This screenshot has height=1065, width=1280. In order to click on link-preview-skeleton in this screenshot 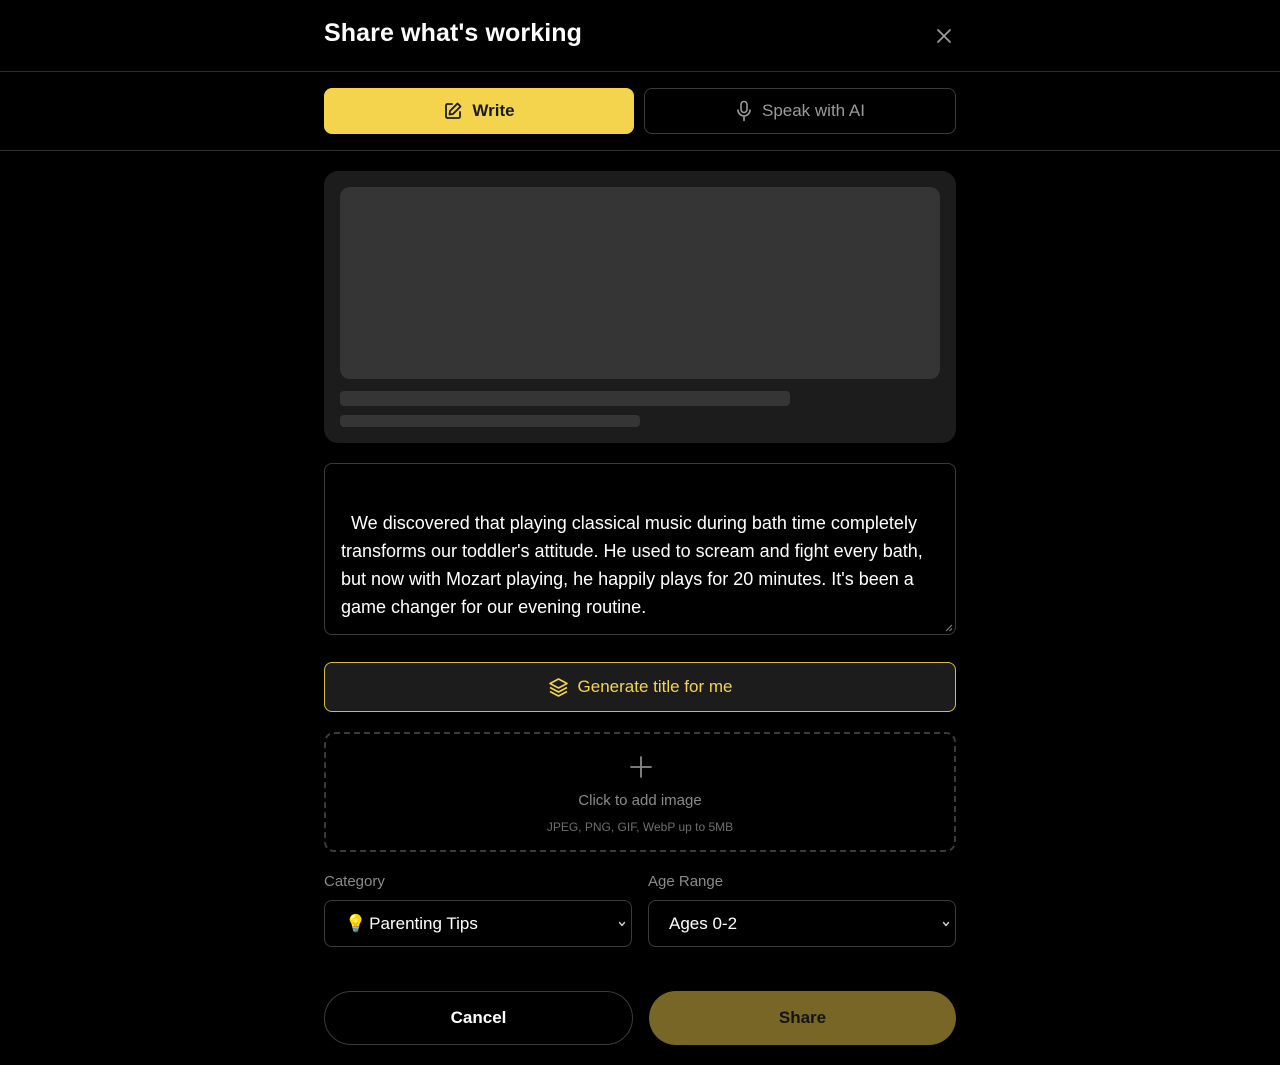, I will do `click(640, 307)`.